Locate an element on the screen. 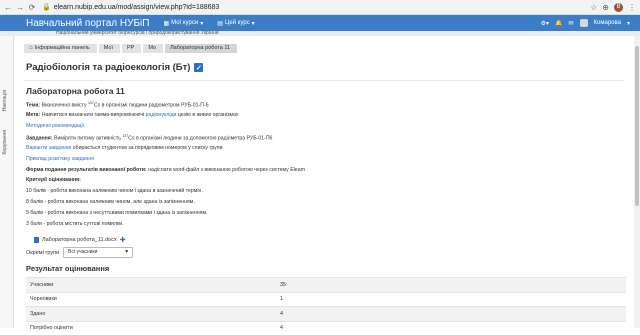 This screenshot has width=640, height=335. site-brand: Навчальний портал НУБіП is located at coordinates (87, 23).